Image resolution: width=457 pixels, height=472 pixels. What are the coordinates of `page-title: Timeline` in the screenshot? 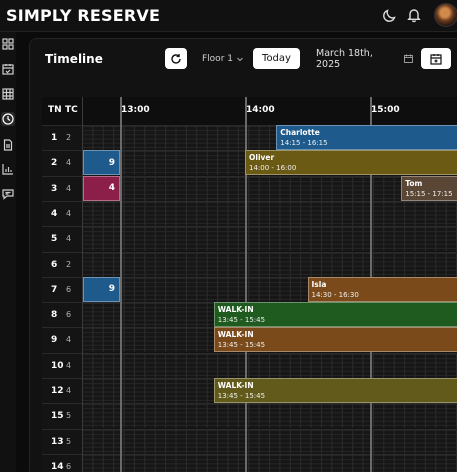 It's located at (74, 59).